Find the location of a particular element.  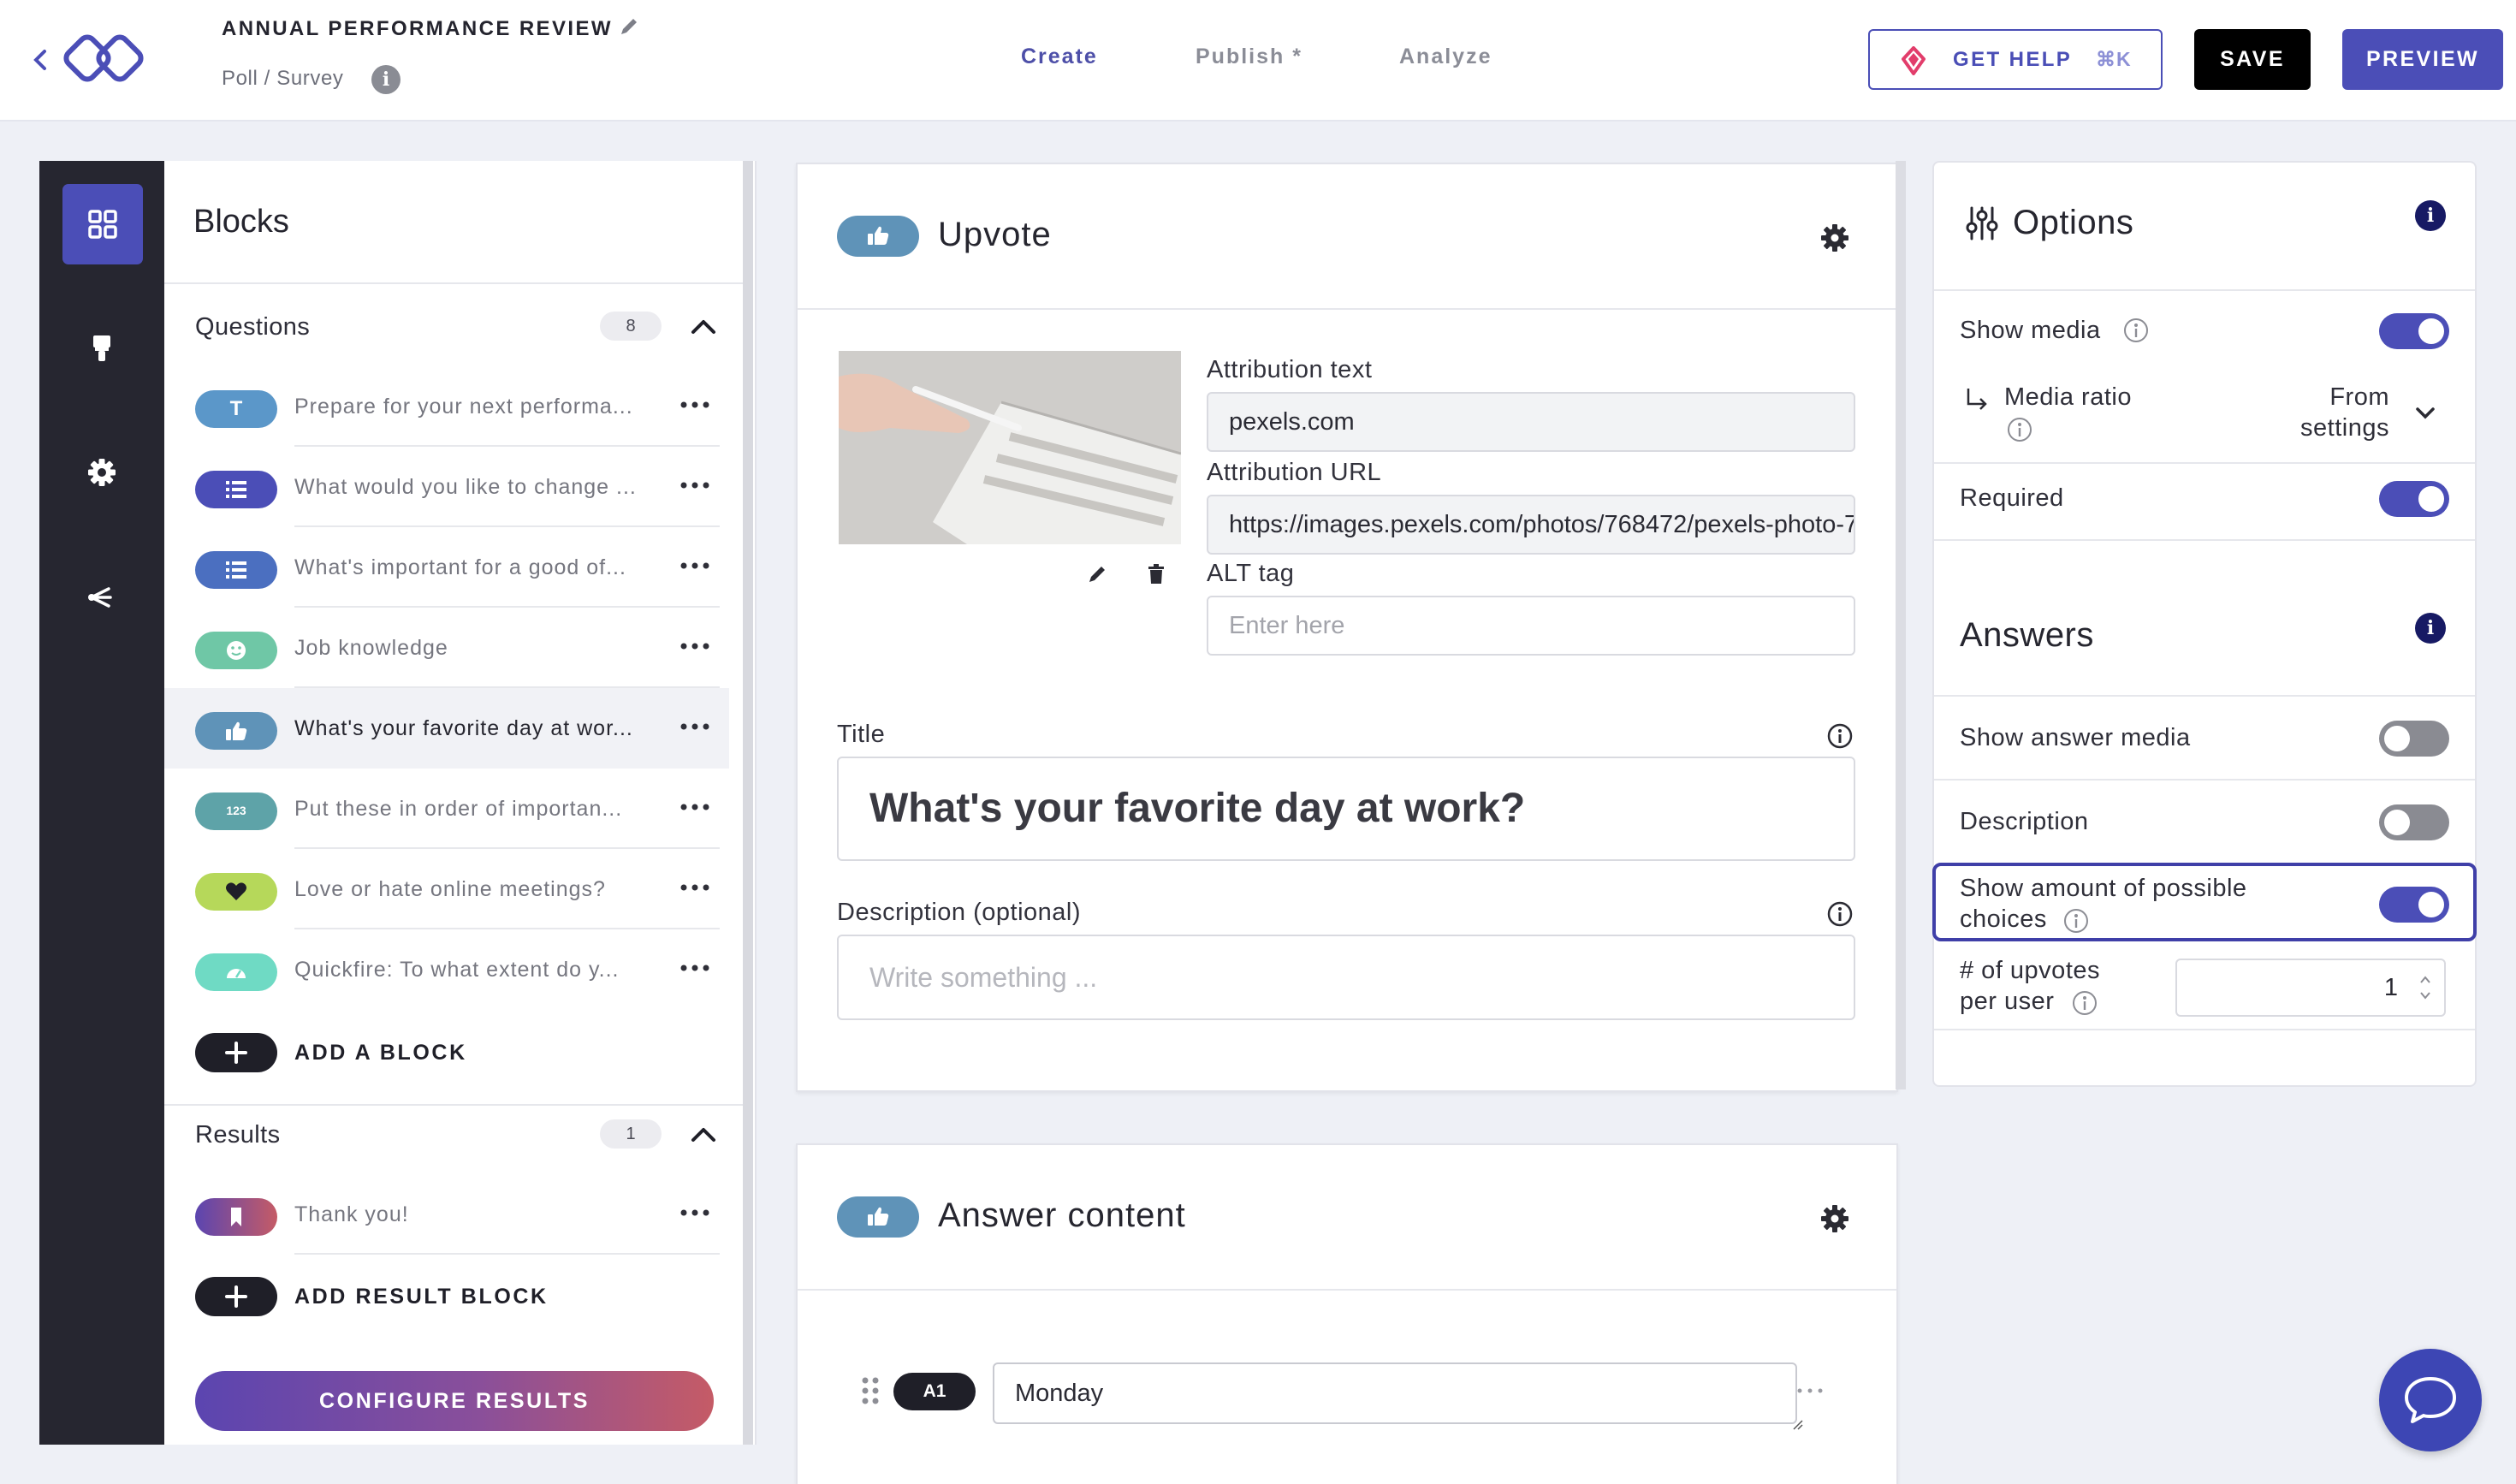

show-media-toggle is located at coordinates (2414, 331).